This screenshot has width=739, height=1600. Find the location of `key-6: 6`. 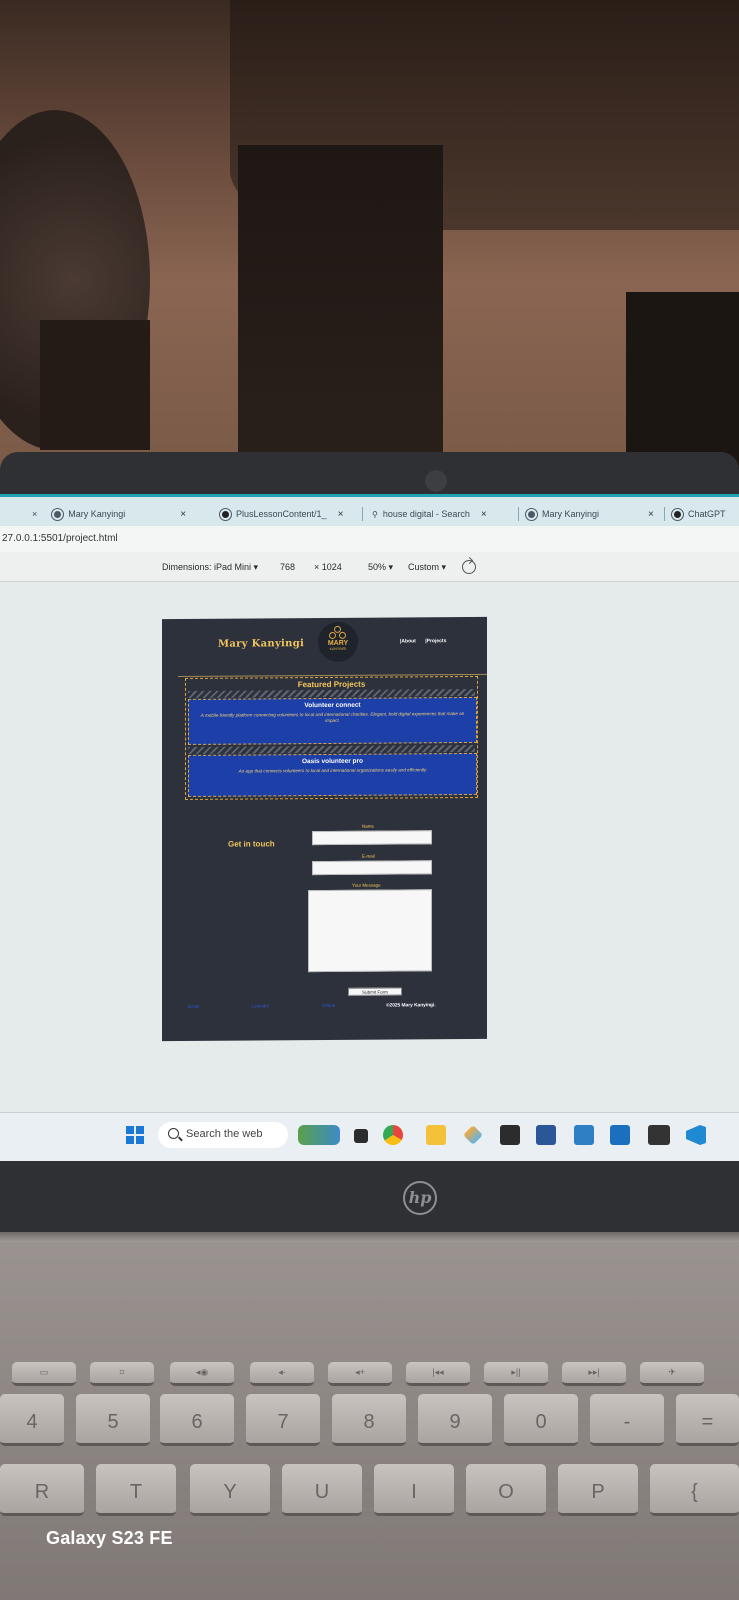

key-6: 6 is located at coordinates (197, 1420).